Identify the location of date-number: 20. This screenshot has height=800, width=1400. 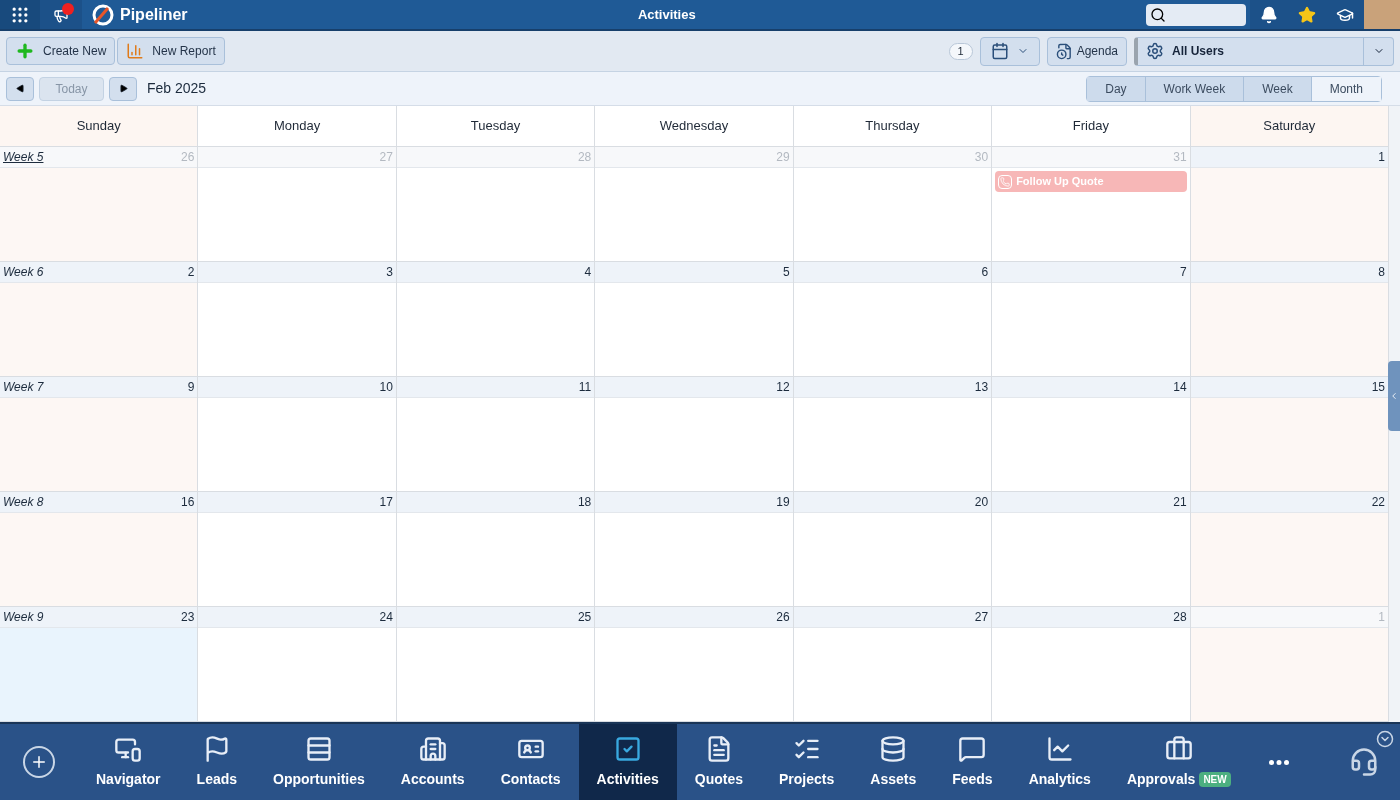
(981, 502).